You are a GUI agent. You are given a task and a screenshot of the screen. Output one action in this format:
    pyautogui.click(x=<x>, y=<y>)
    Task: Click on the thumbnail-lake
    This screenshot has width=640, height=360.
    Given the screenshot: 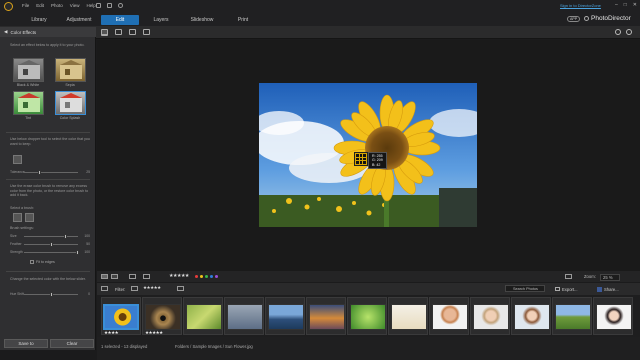 What is the action you would take?
    pyautogui.click(x=286, y=317)
    